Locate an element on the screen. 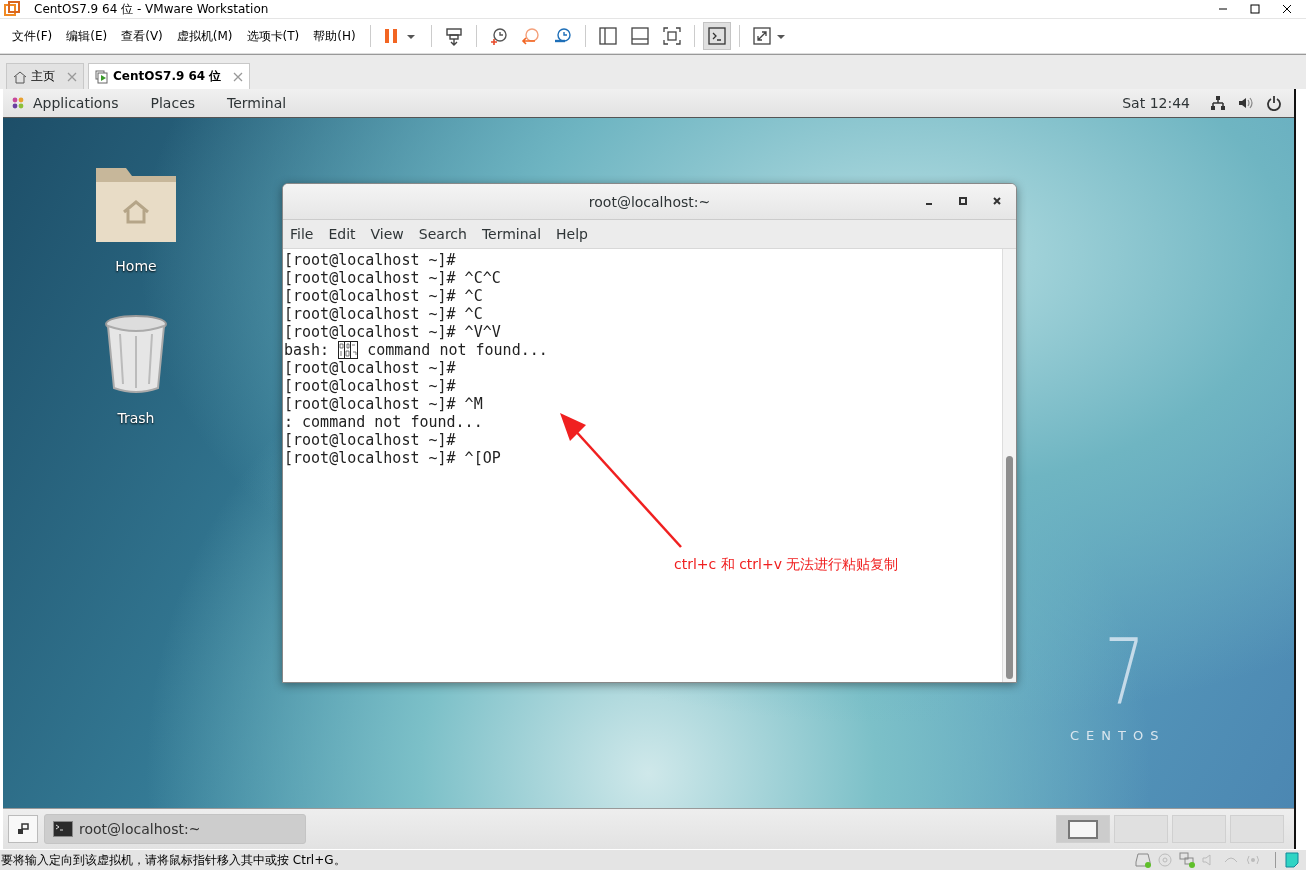  show-desktop-button is located at coordinates (23, 829).